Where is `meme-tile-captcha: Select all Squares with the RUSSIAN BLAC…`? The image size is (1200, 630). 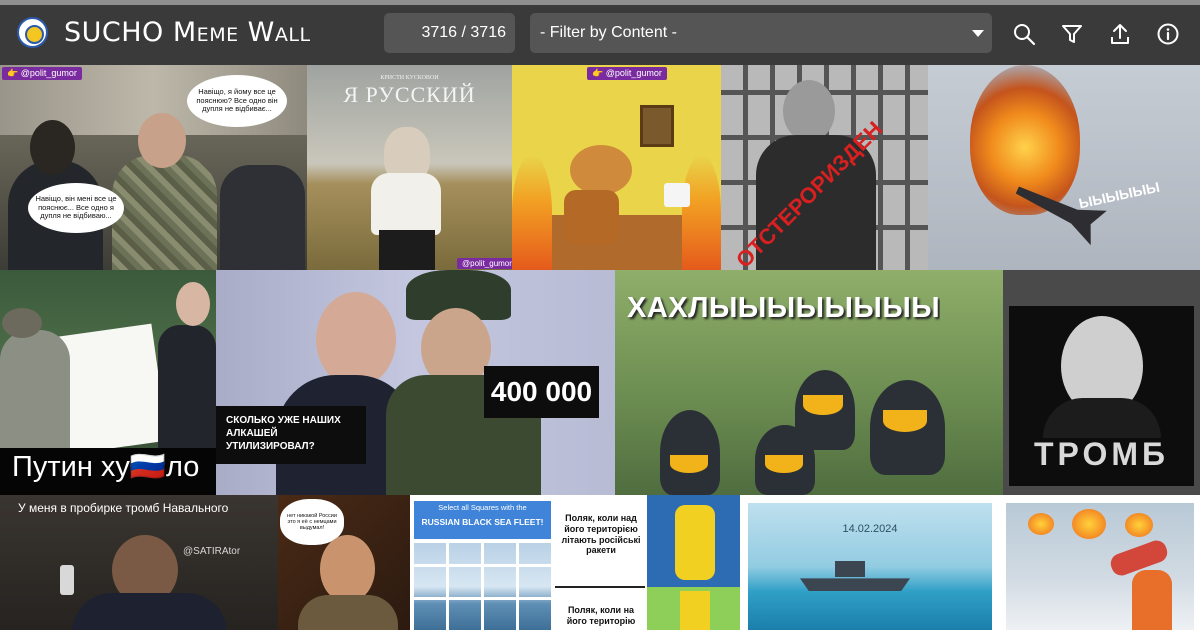
meme-tile-captcha: Select all Squares with the RUSSIAN BLAC… is located at coordinates (482, 562).